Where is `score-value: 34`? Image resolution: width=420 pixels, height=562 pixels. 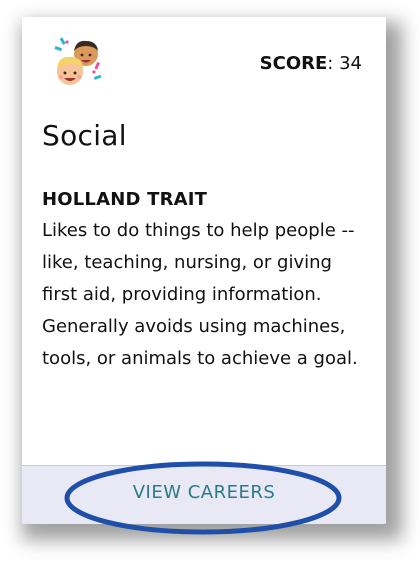
score-value: 34 is located at coordinates (350, 63).